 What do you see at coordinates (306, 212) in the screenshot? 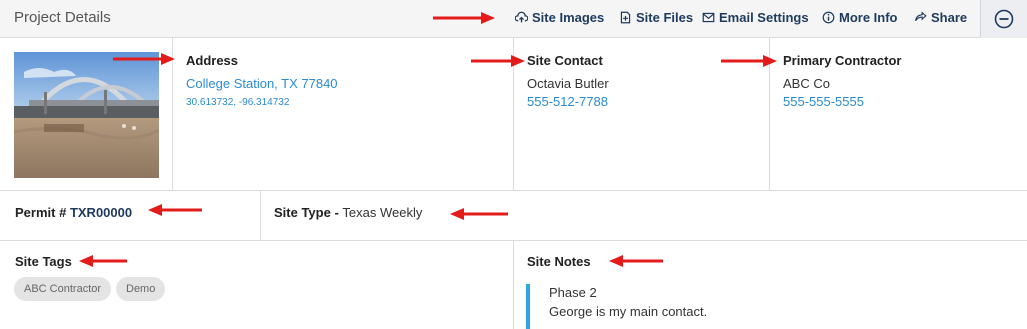
I see `site-type-label: Site Type -` at bounding box center [306, 212].